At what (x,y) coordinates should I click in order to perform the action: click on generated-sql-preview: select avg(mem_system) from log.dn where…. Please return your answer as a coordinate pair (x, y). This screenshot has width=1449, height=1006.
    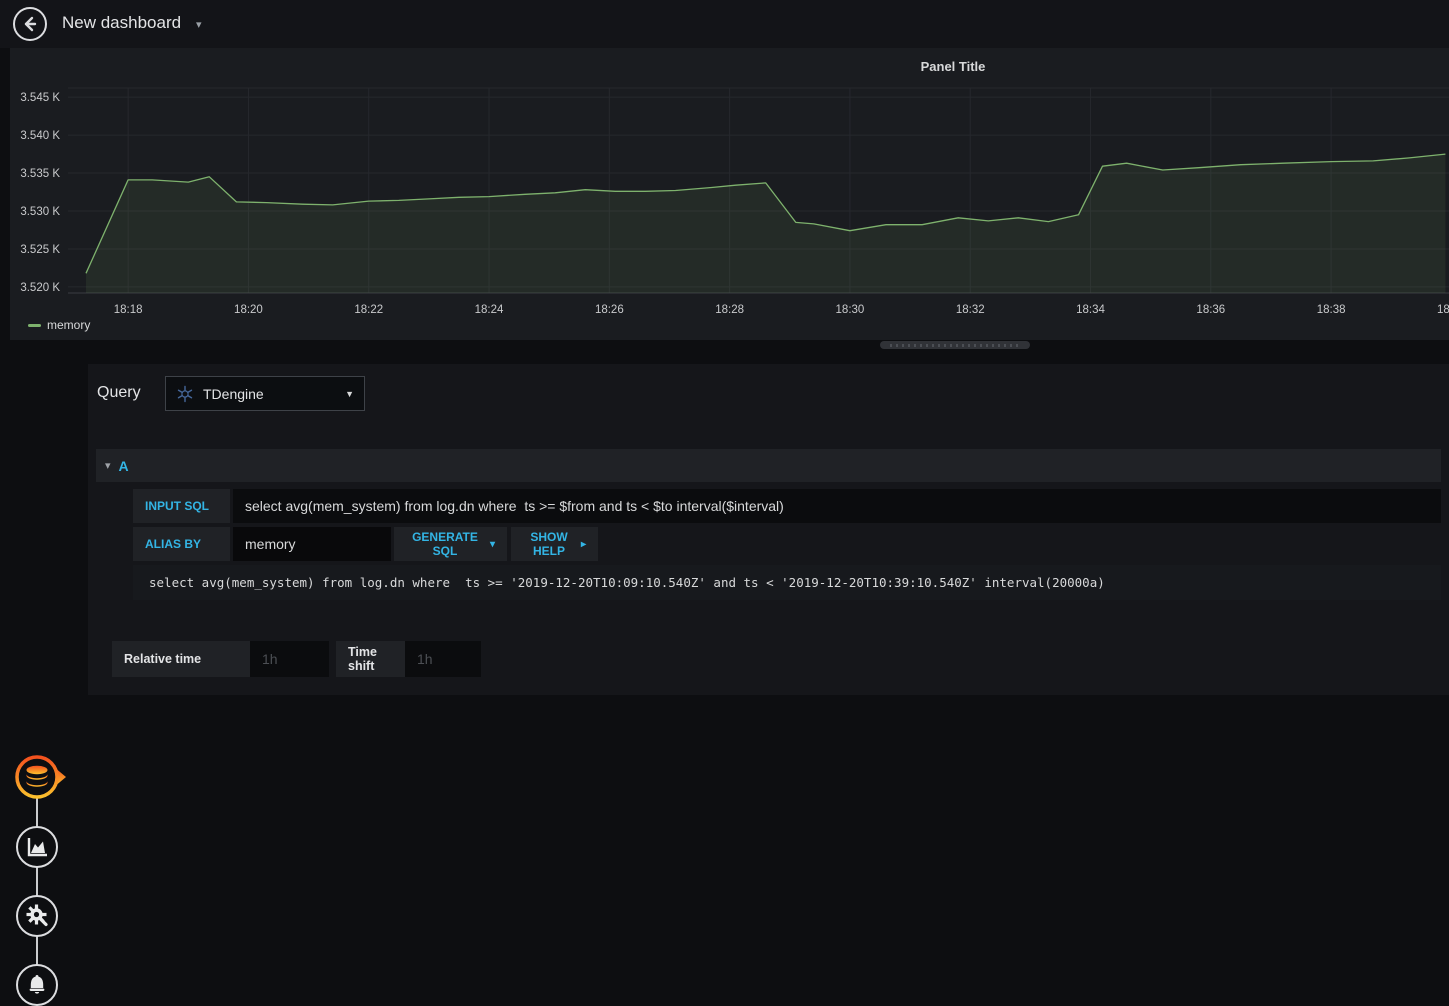
    Looking at the image, I should click on (787, 582).